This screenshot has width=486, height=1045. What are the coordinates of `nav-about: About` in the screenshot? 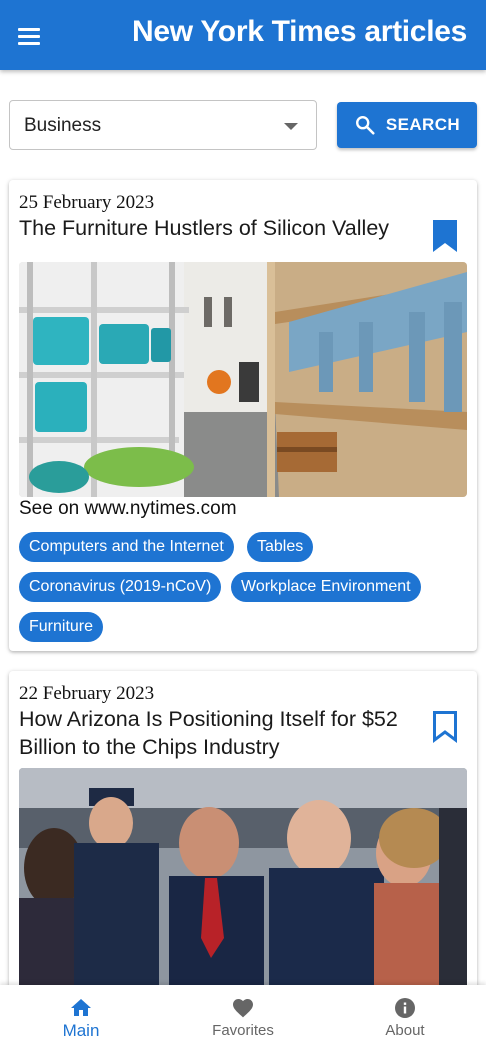 It's located at (405, 1015).